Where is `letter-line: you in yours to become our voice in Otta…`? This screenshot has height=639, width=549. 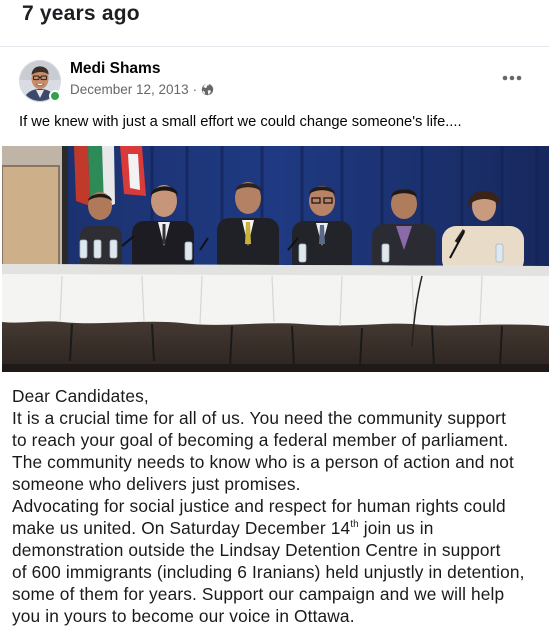 letter-line: you in yours to become our voice in Otta… is located at coordinates (183, 616).